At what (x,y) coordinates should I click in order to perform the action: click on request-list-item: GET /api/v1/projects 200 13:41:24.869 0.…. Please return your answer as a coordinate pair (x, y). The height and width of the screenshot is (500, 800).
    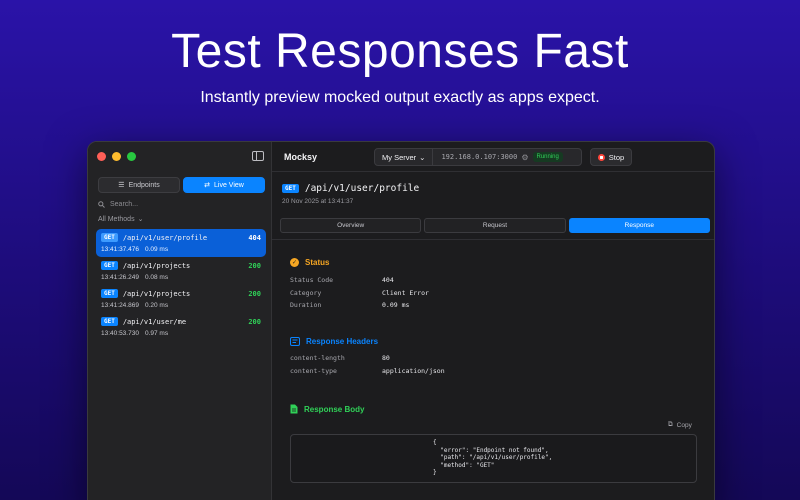
    Looking at the image, I should click on (181, 299).